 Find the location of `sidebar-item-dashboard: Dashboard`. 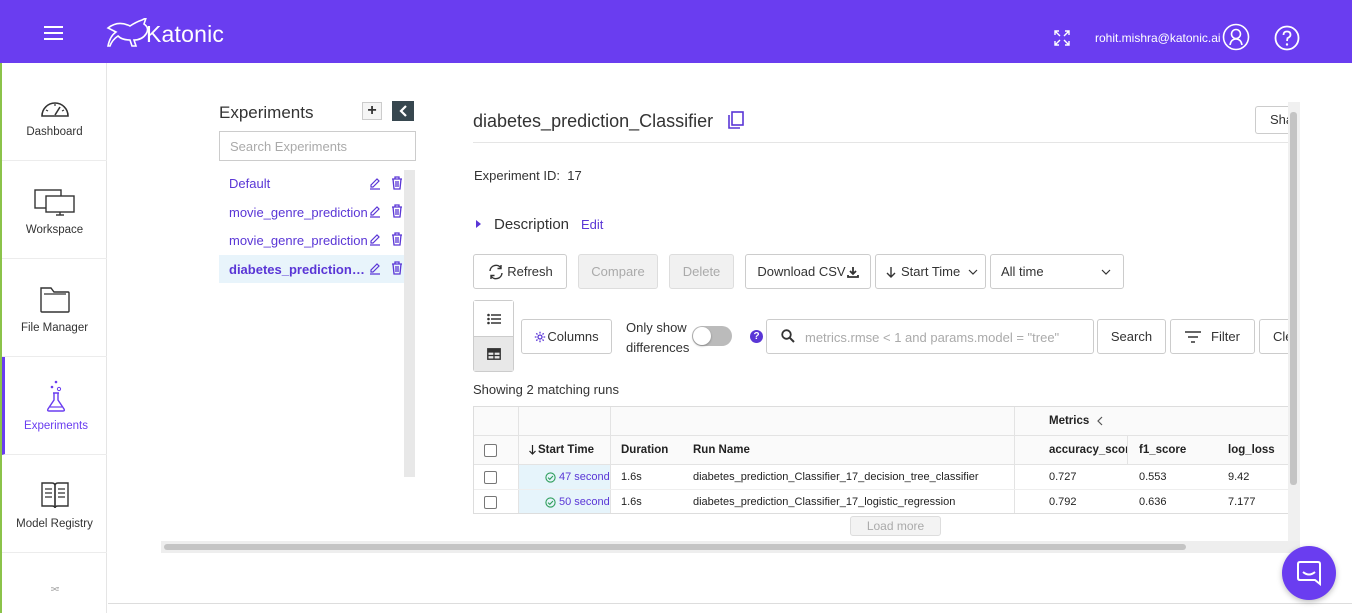

sidebar-item-dashboard: Dashboard is located at coordinates (54, 112).